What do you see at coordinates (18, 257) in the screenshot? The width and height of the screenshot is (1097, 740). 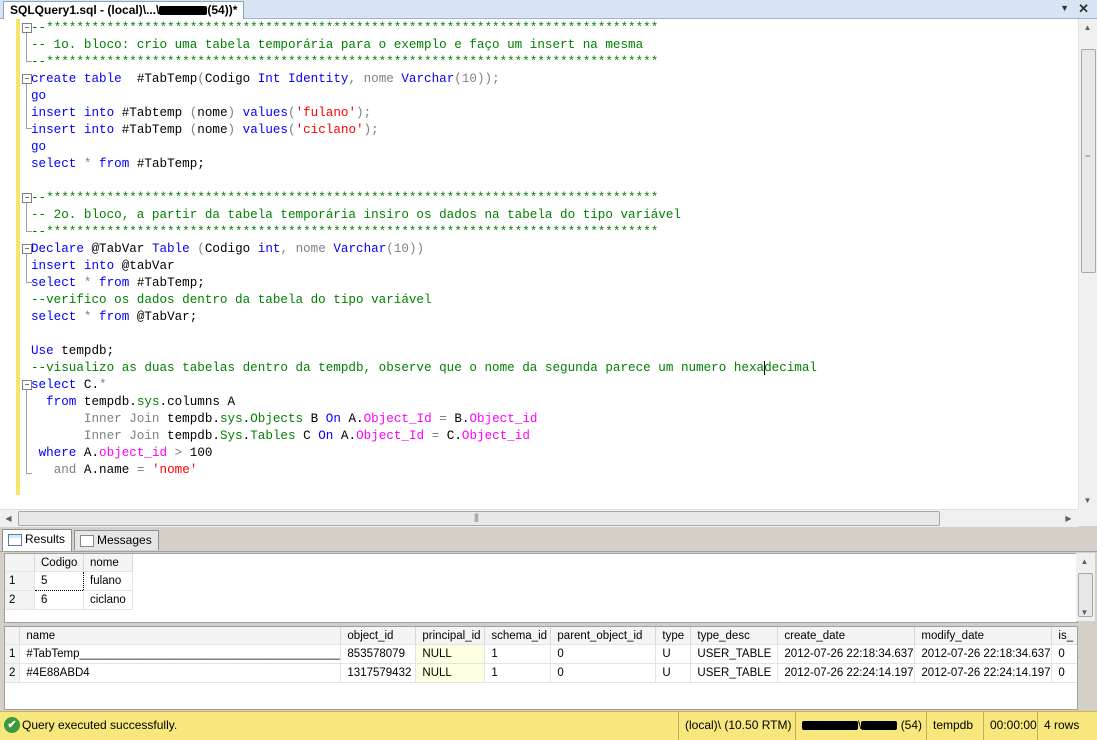 I see `change-tracking-bar` at bounding box center [18, 257].